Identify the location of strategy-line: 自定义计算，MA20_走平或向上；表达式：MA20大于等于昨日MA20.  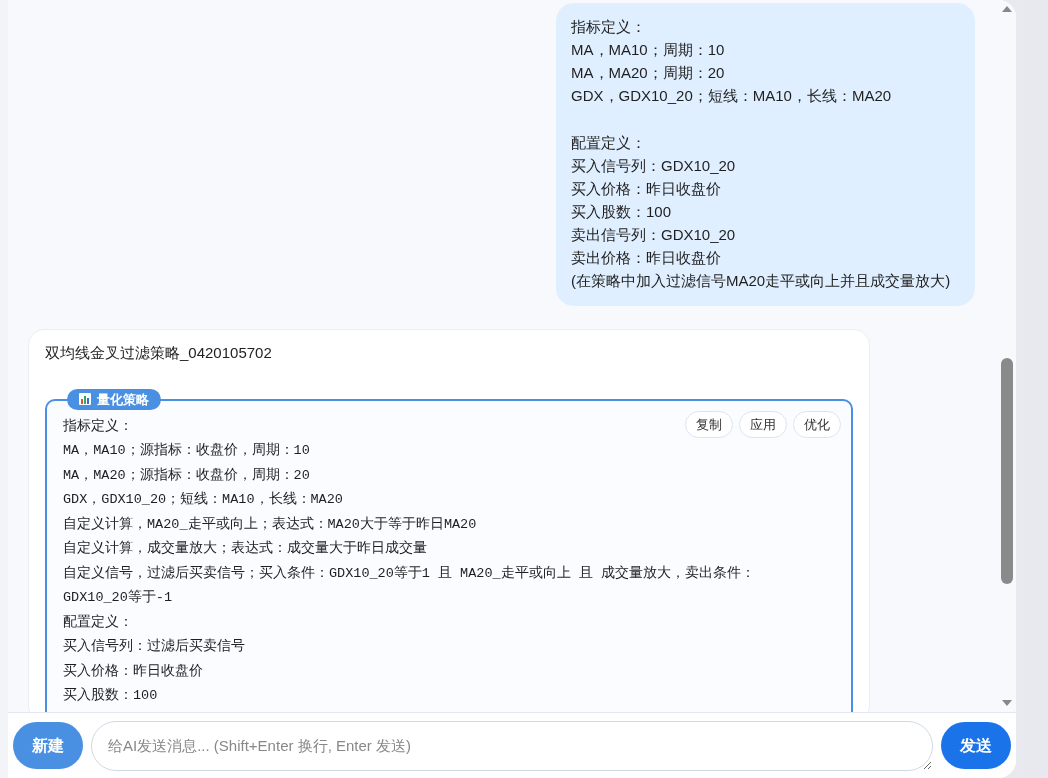
(270, 524).